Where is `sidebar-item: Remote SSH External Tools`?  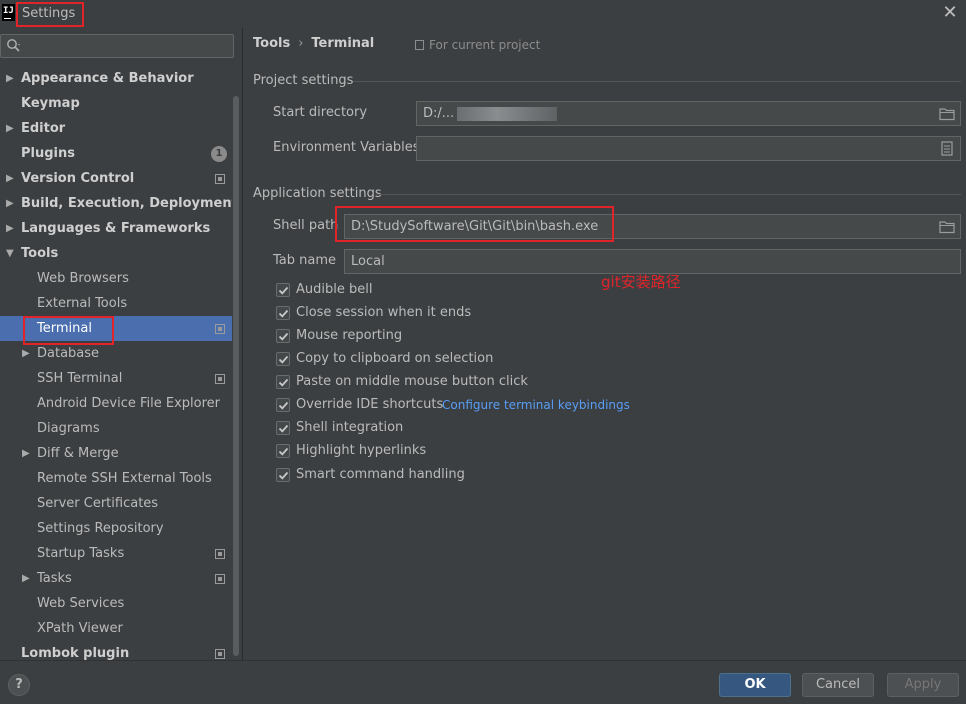 sidebar-item: Remote SSH External Tools is located at coordinates (116, 478).